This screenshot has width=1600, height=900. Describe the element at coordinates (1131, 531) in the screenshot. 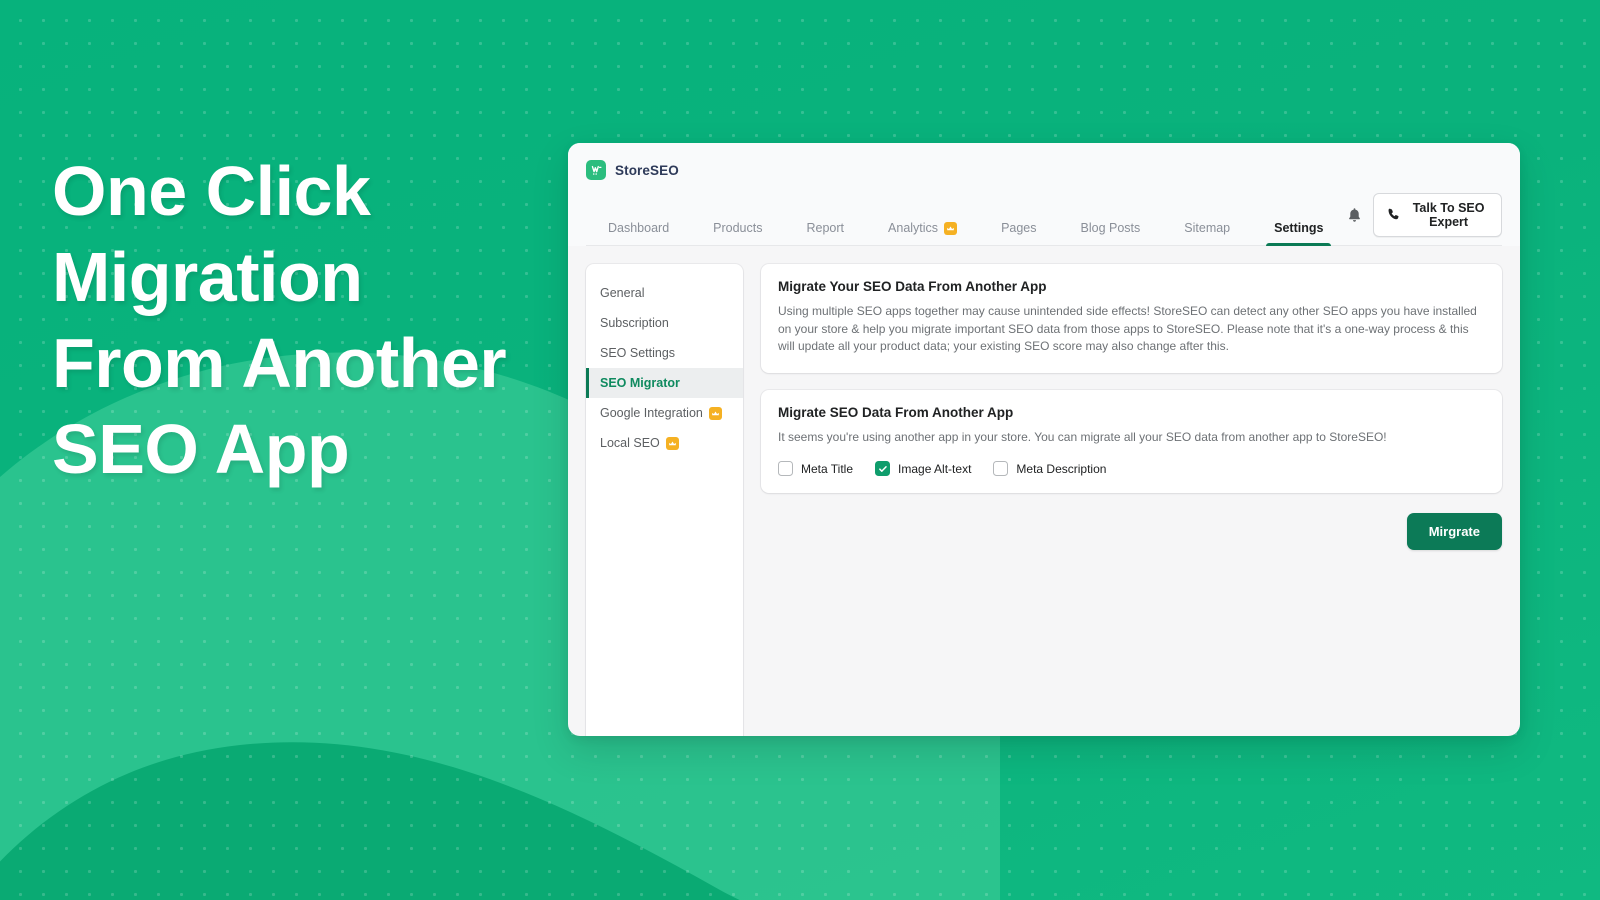

I see `migrate-action-row: Mirgrate` at that location.